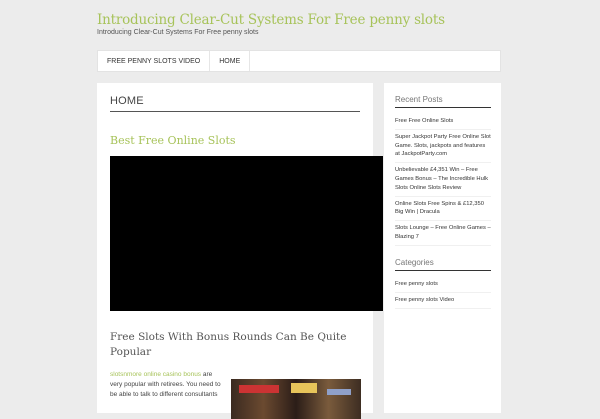 The height and width of the screenshot is (419, 600). What do you see at coordinates (154, 61) in the screenshot?
I see `nav-item-free-penny-slots-video: FREE PENNY SLOTS VIDEO` at bounding box center [154, 61].